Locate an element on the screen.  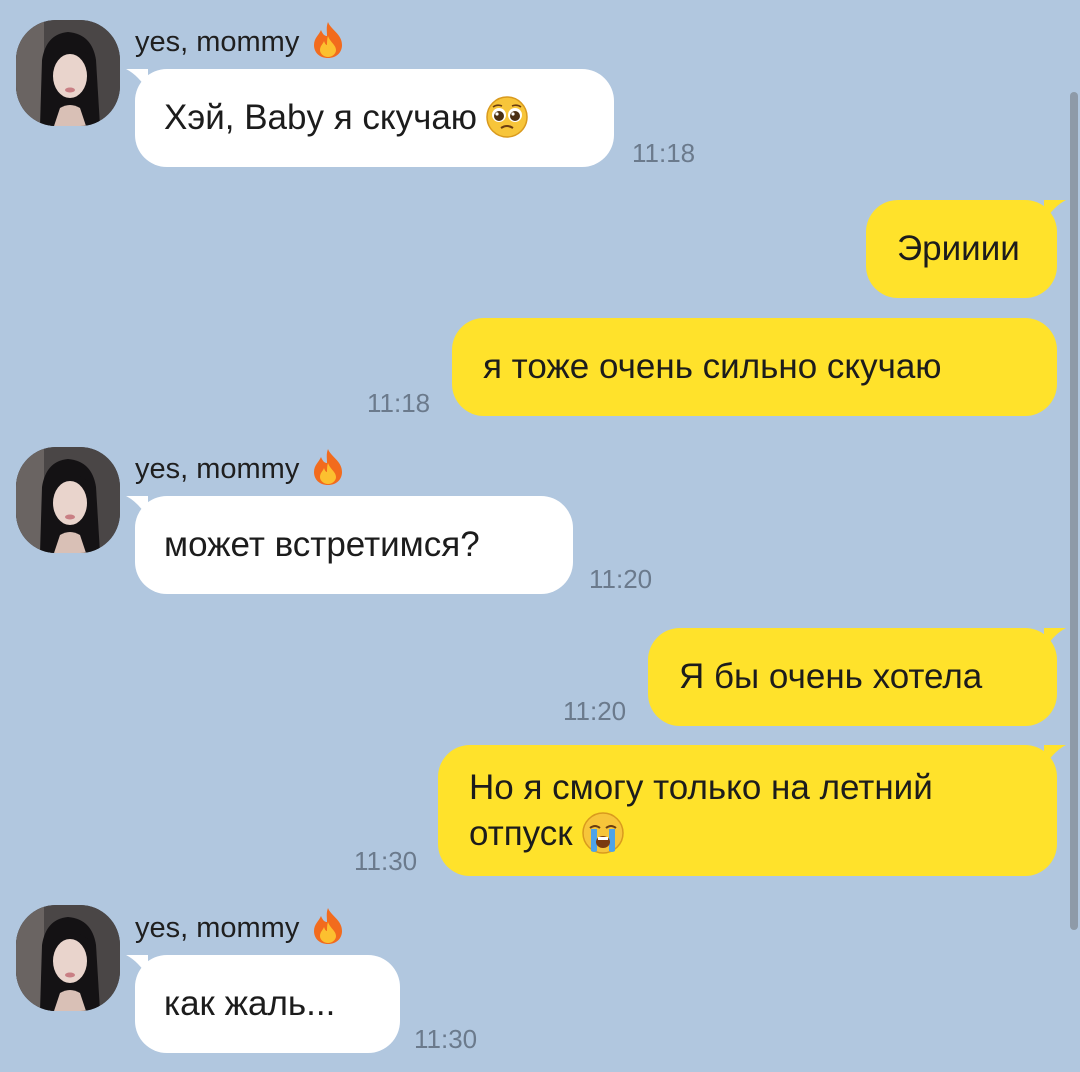
outgoing-message-bubble: Эрииии is located at coordinates (966, 249).